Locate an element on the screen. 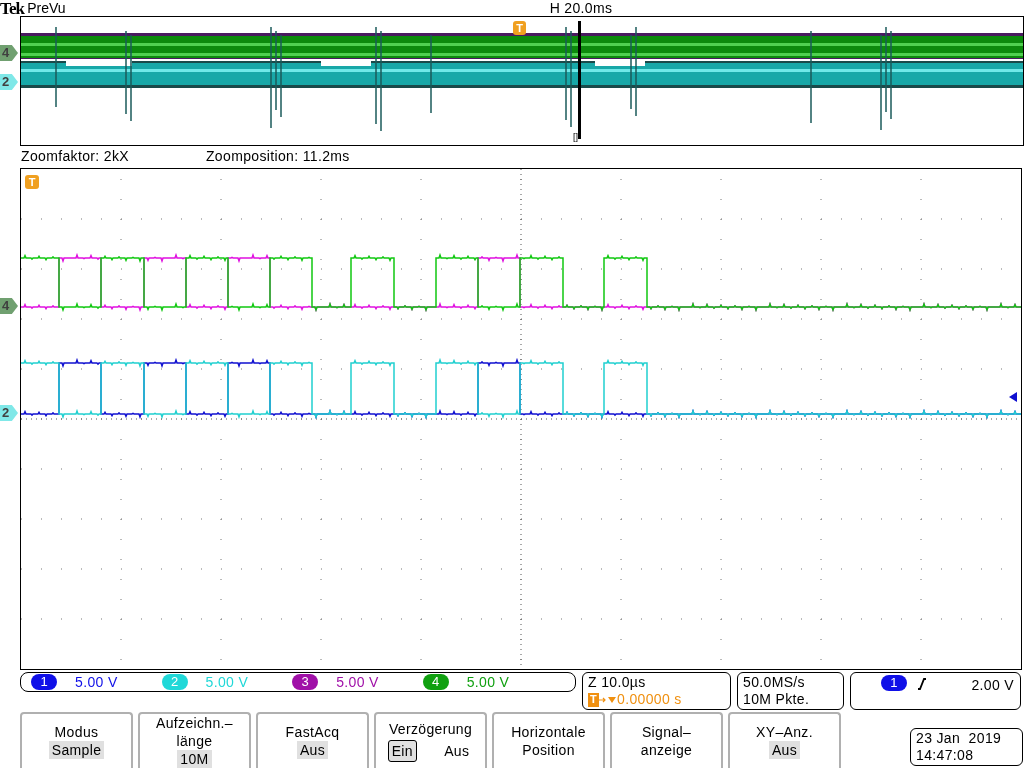 The height and width of the screenshot is (768, 1024). toggle-option: Ein is located at coordinates (402, 751).